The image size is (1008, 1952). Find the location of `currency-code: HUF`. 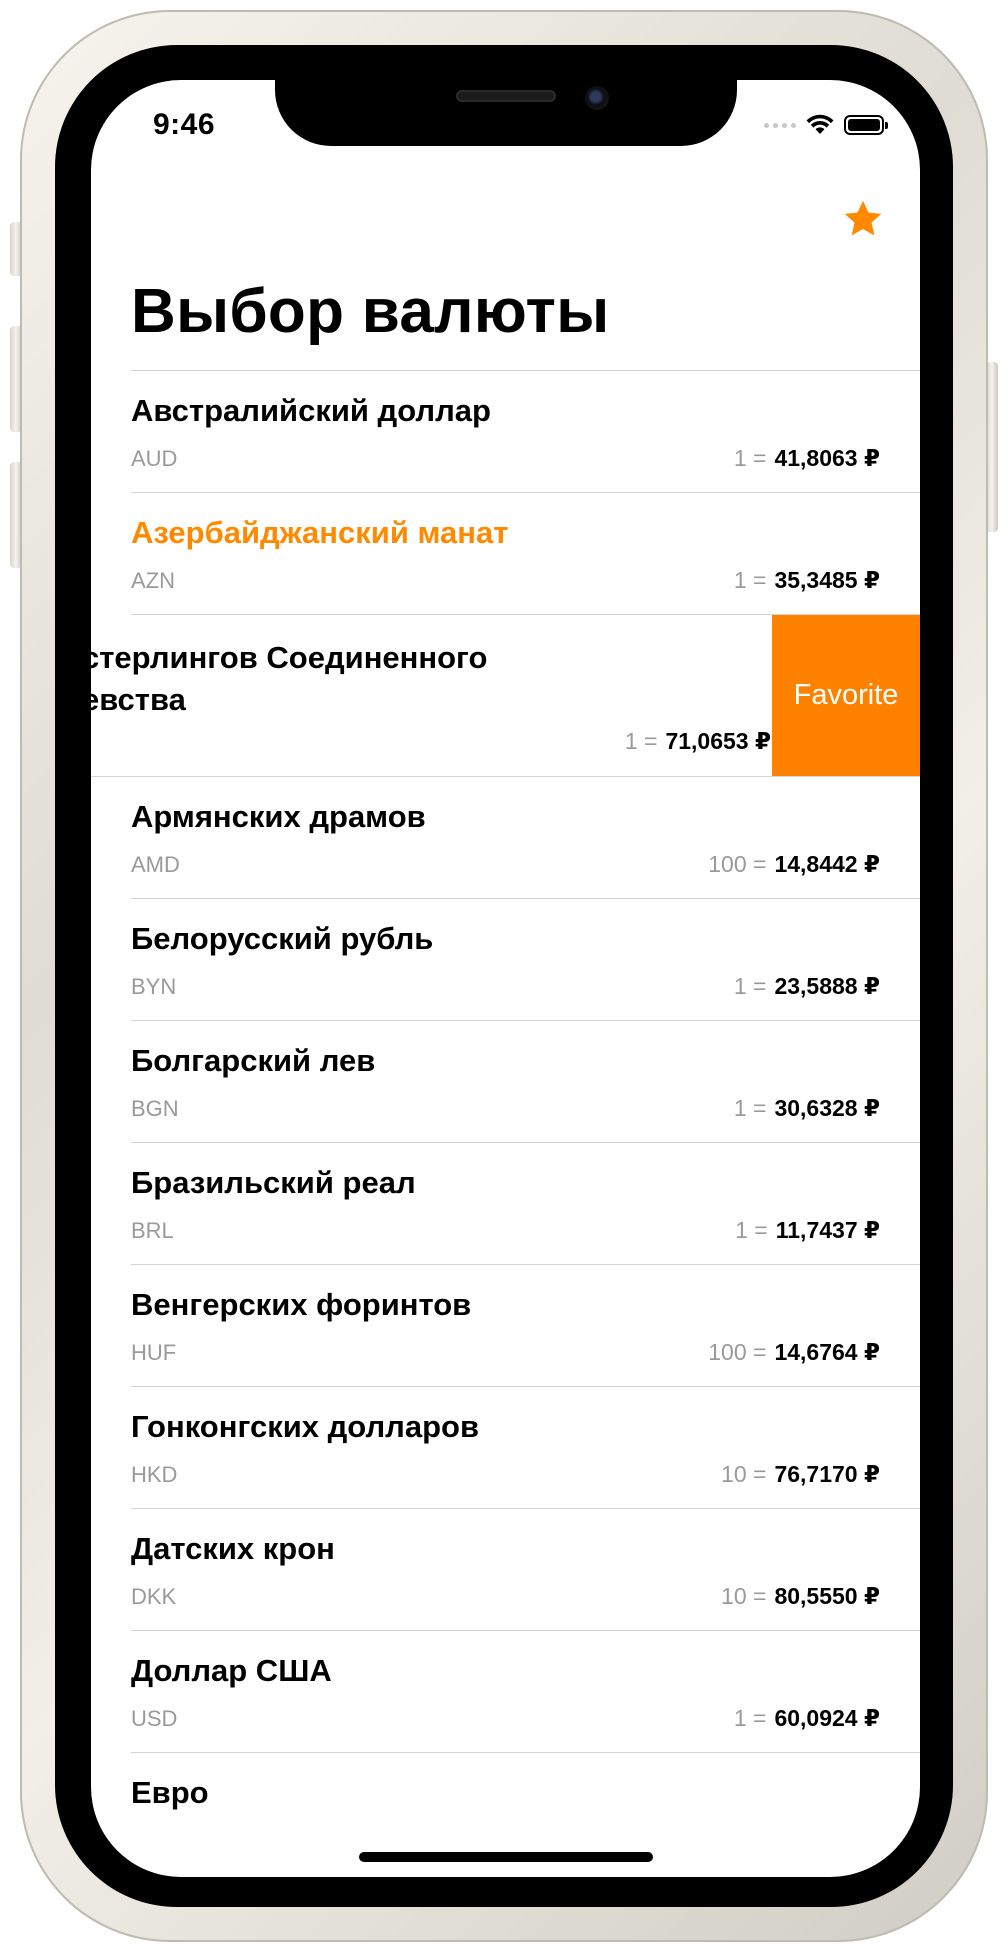

currency-code: HUF is located at coordinates (154, 1352).